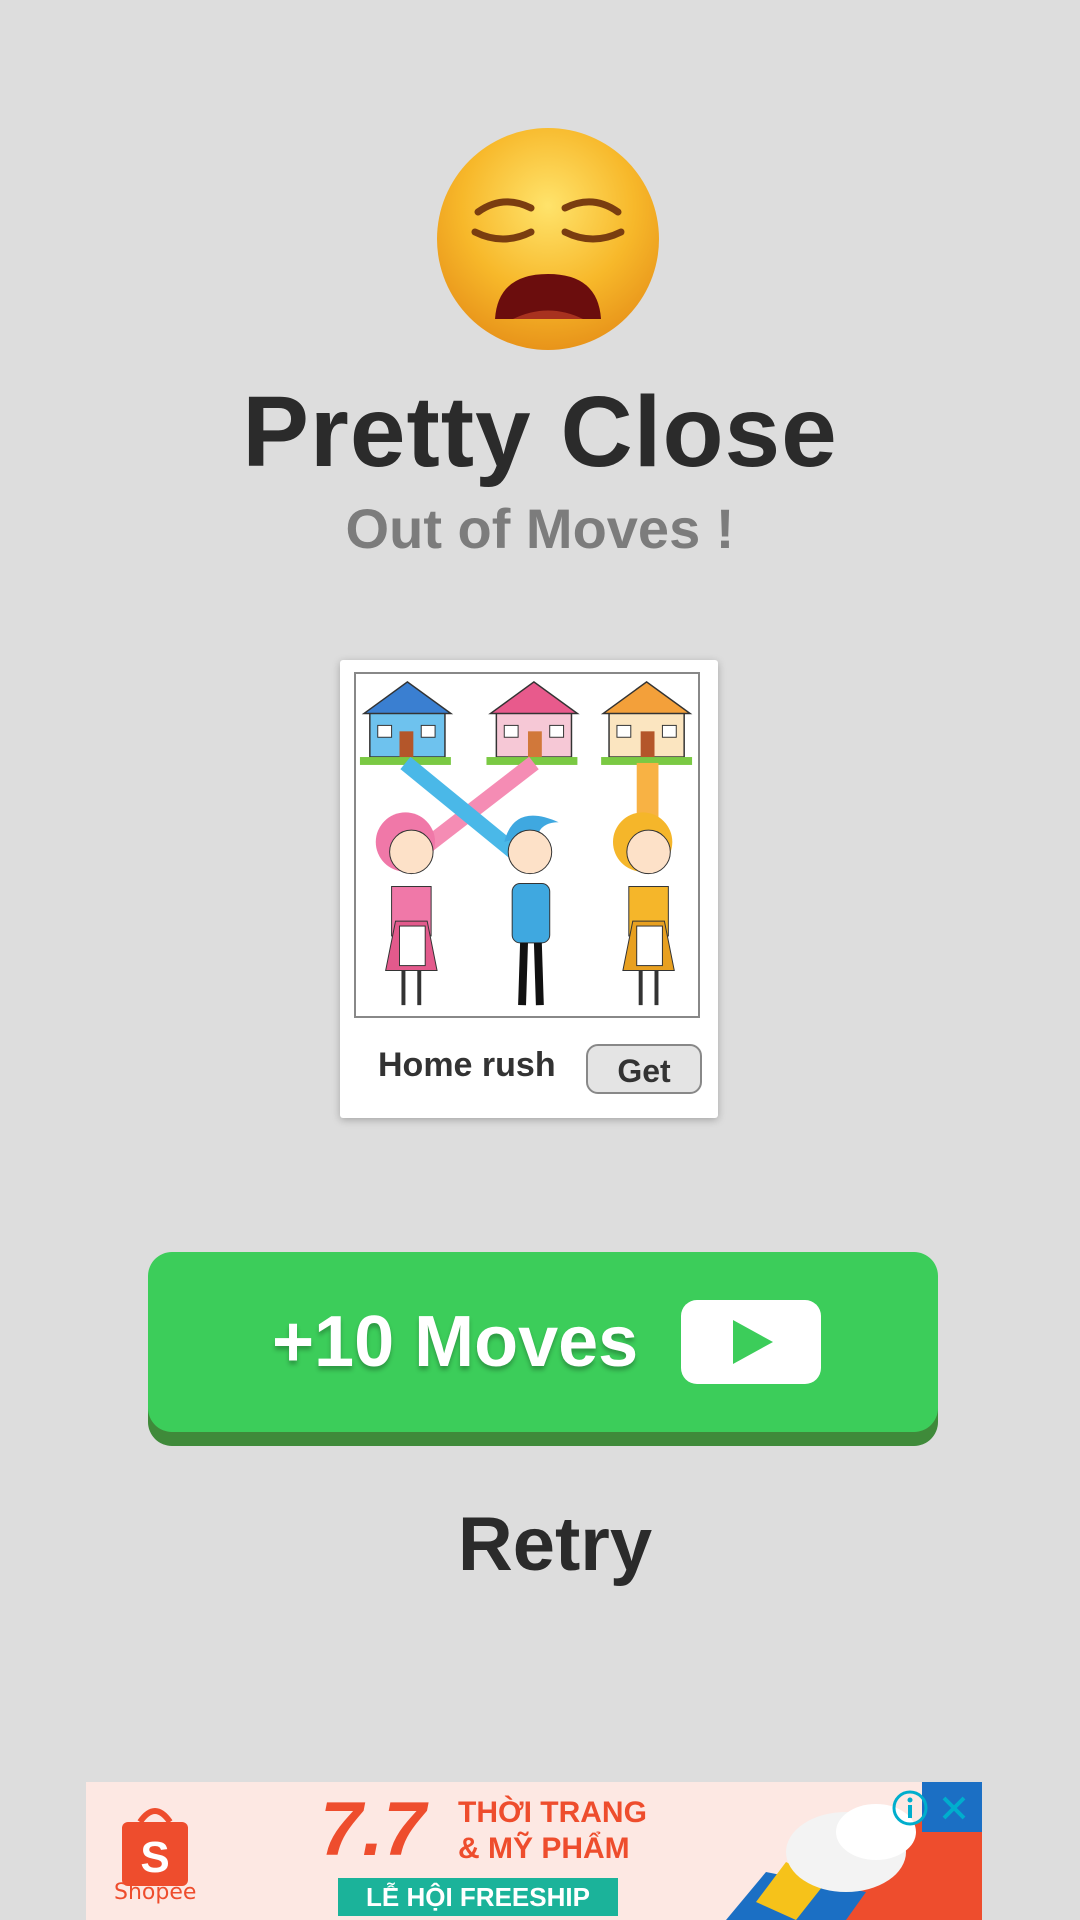 Image resolution: width=1080 pixels, height=1920 pixels. Describe the element at coordinates (544, 1848) in the screenshot. I see `promo-line2: & MỸ PHẨM` at that location.